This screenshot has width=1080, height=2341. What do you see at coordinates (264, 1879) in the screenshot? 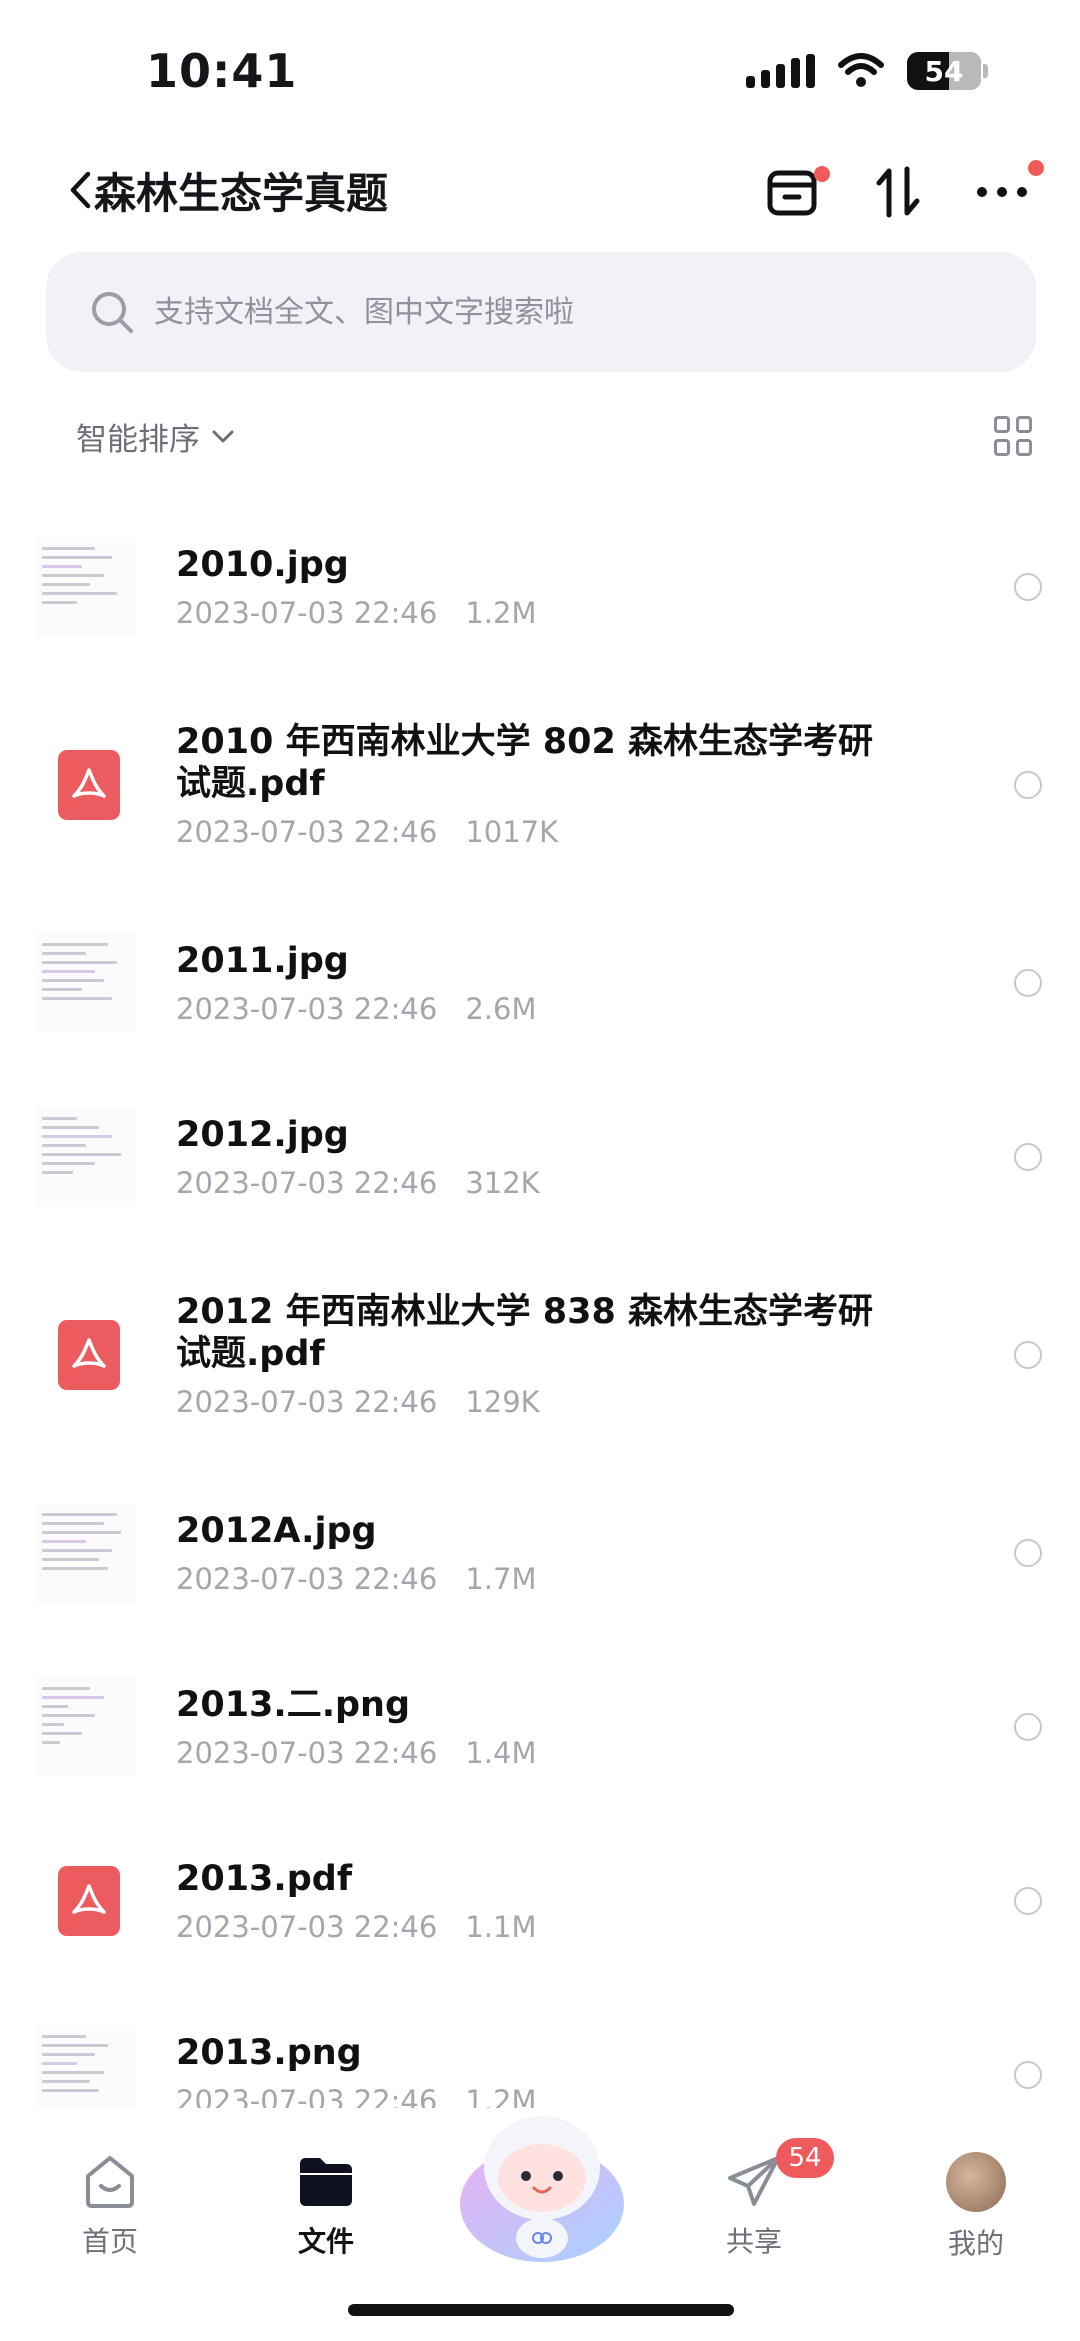
I see `file-name: 2013.pdf` at bounding box center [264, 1879].